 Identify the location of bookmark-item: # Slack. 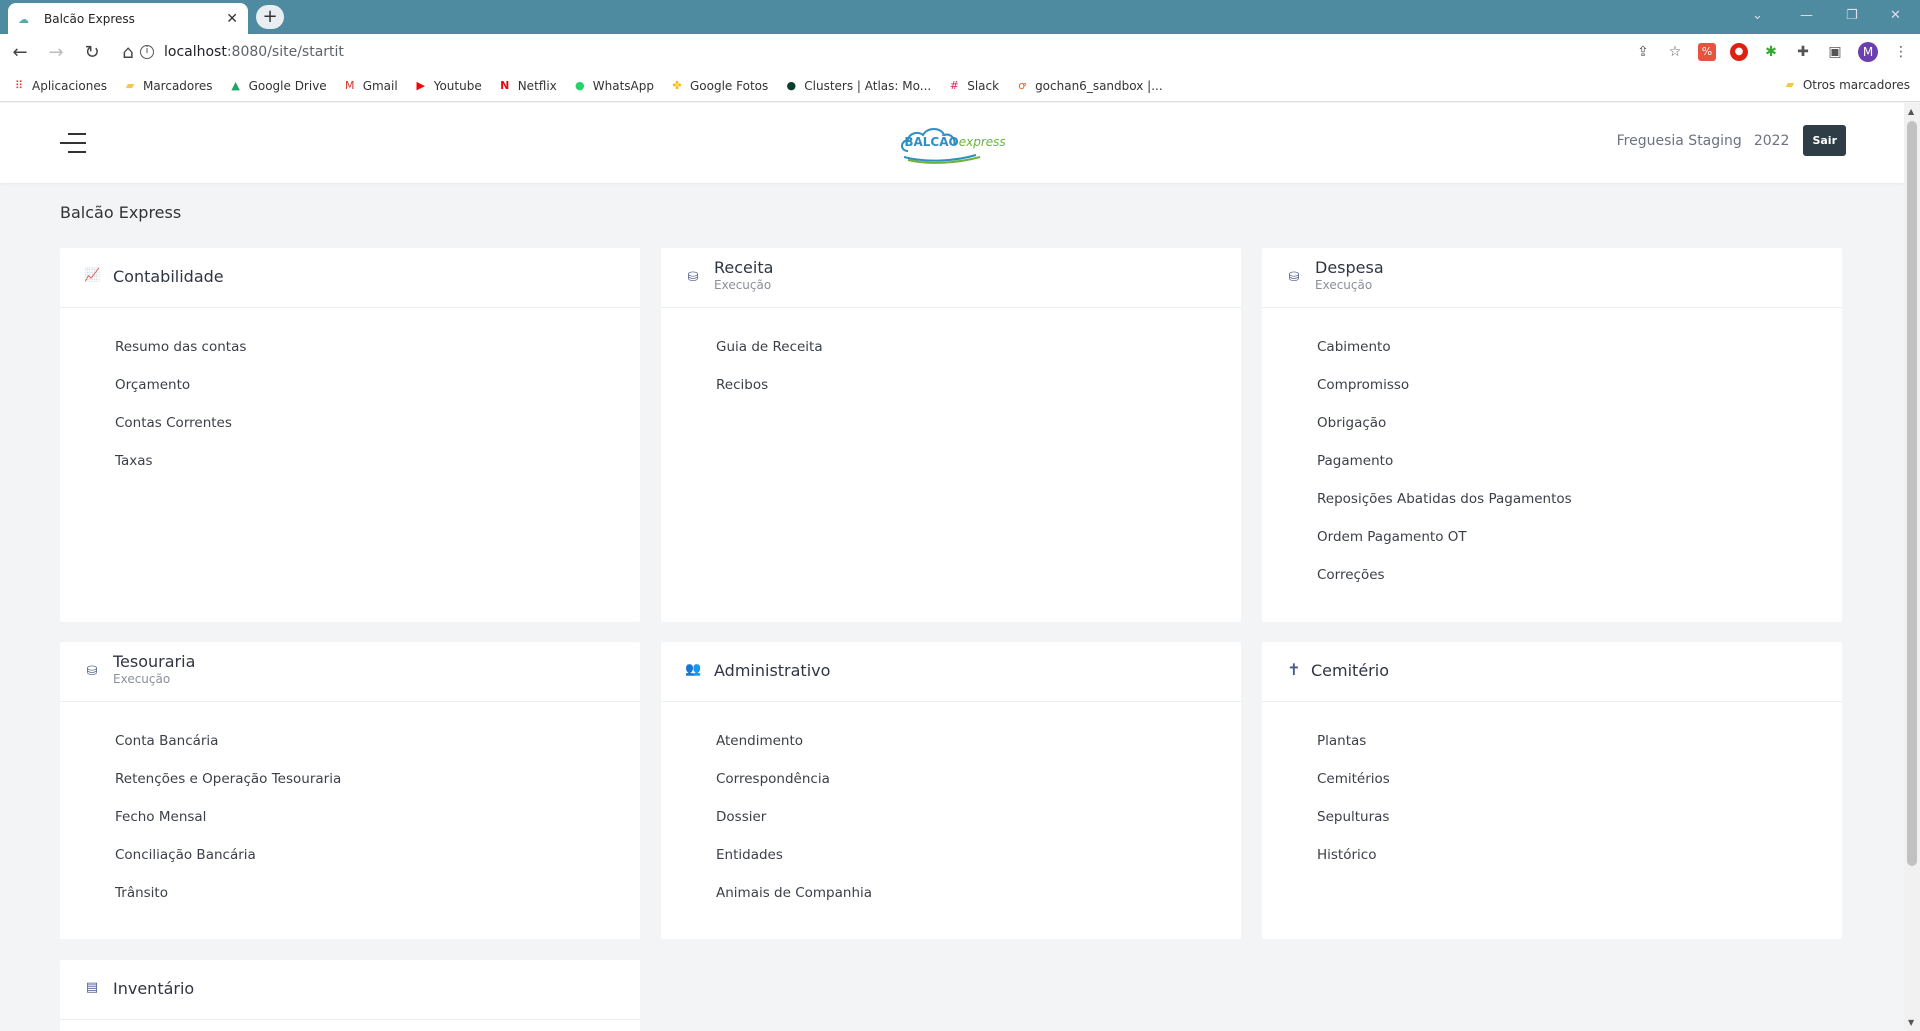
(973, 86).